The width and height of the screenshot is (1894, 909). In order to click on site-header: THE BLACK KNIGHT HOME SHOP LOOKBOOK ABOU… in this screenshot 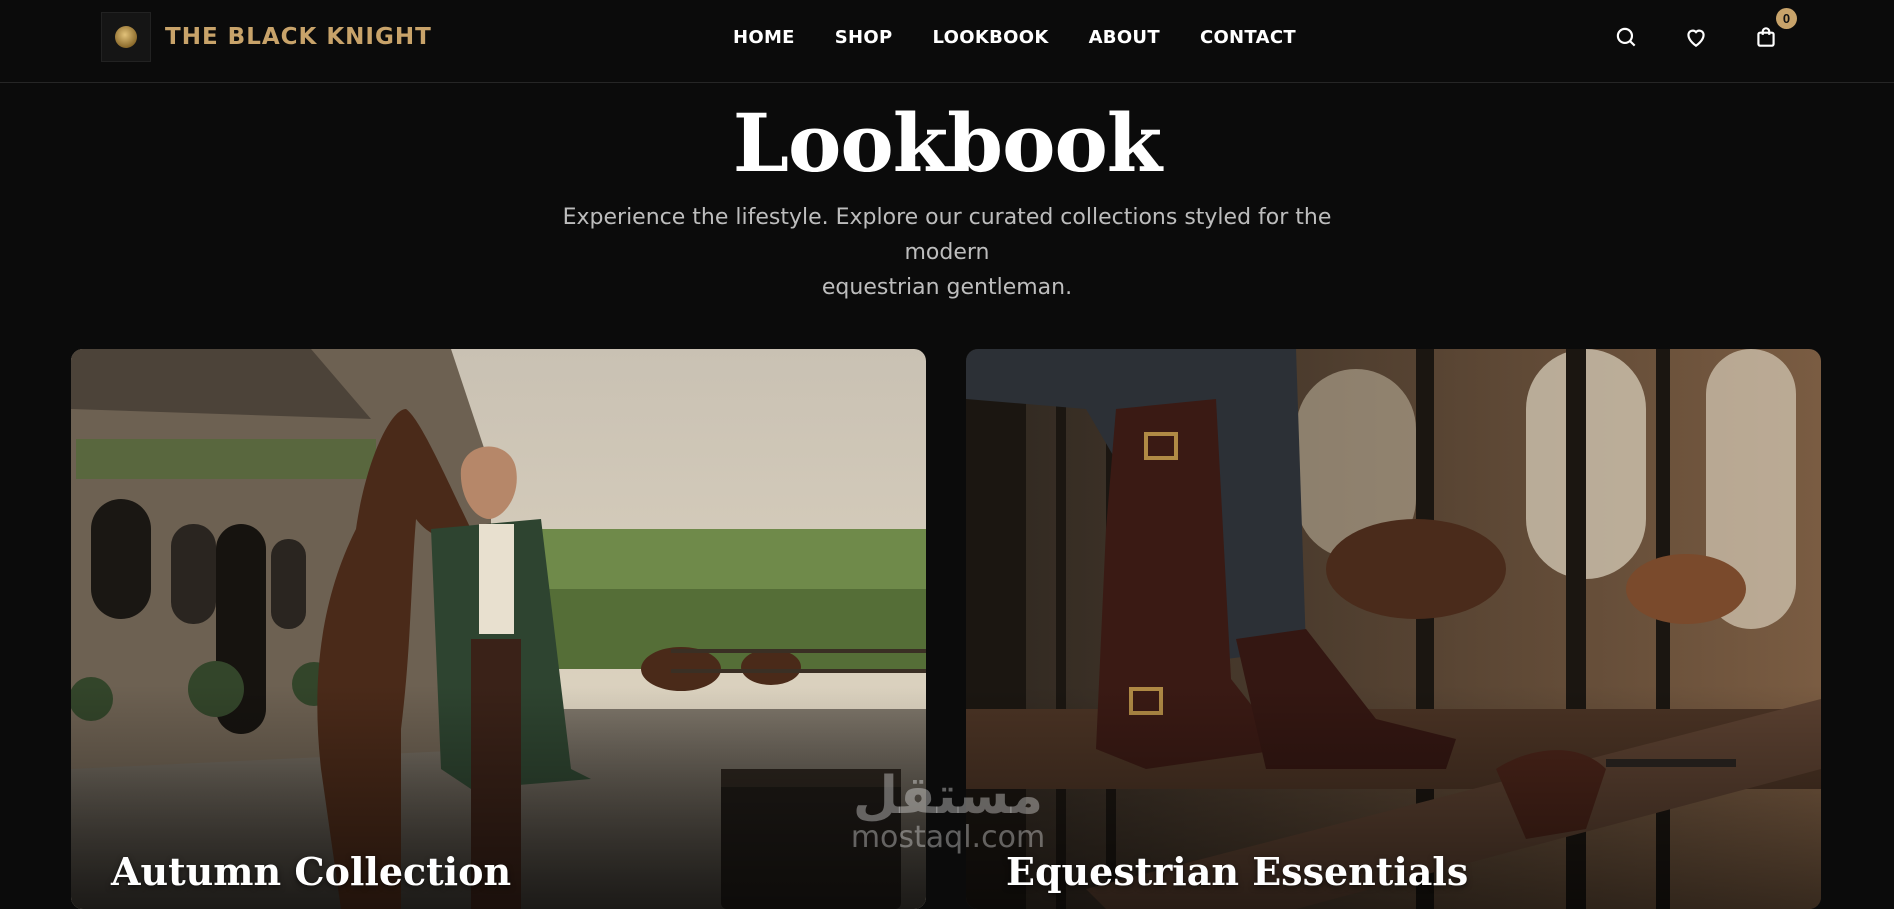, I will do `click(947, 41)`.